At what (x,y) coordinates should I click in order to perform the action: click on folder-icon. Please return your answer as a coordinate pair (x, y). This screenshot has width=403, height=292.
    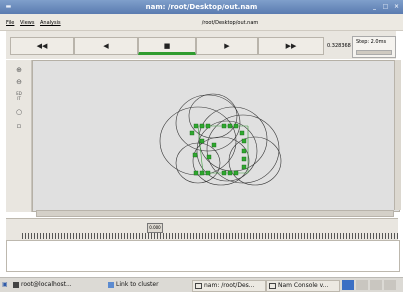
    Looking at the image, I should click on (111, 284).